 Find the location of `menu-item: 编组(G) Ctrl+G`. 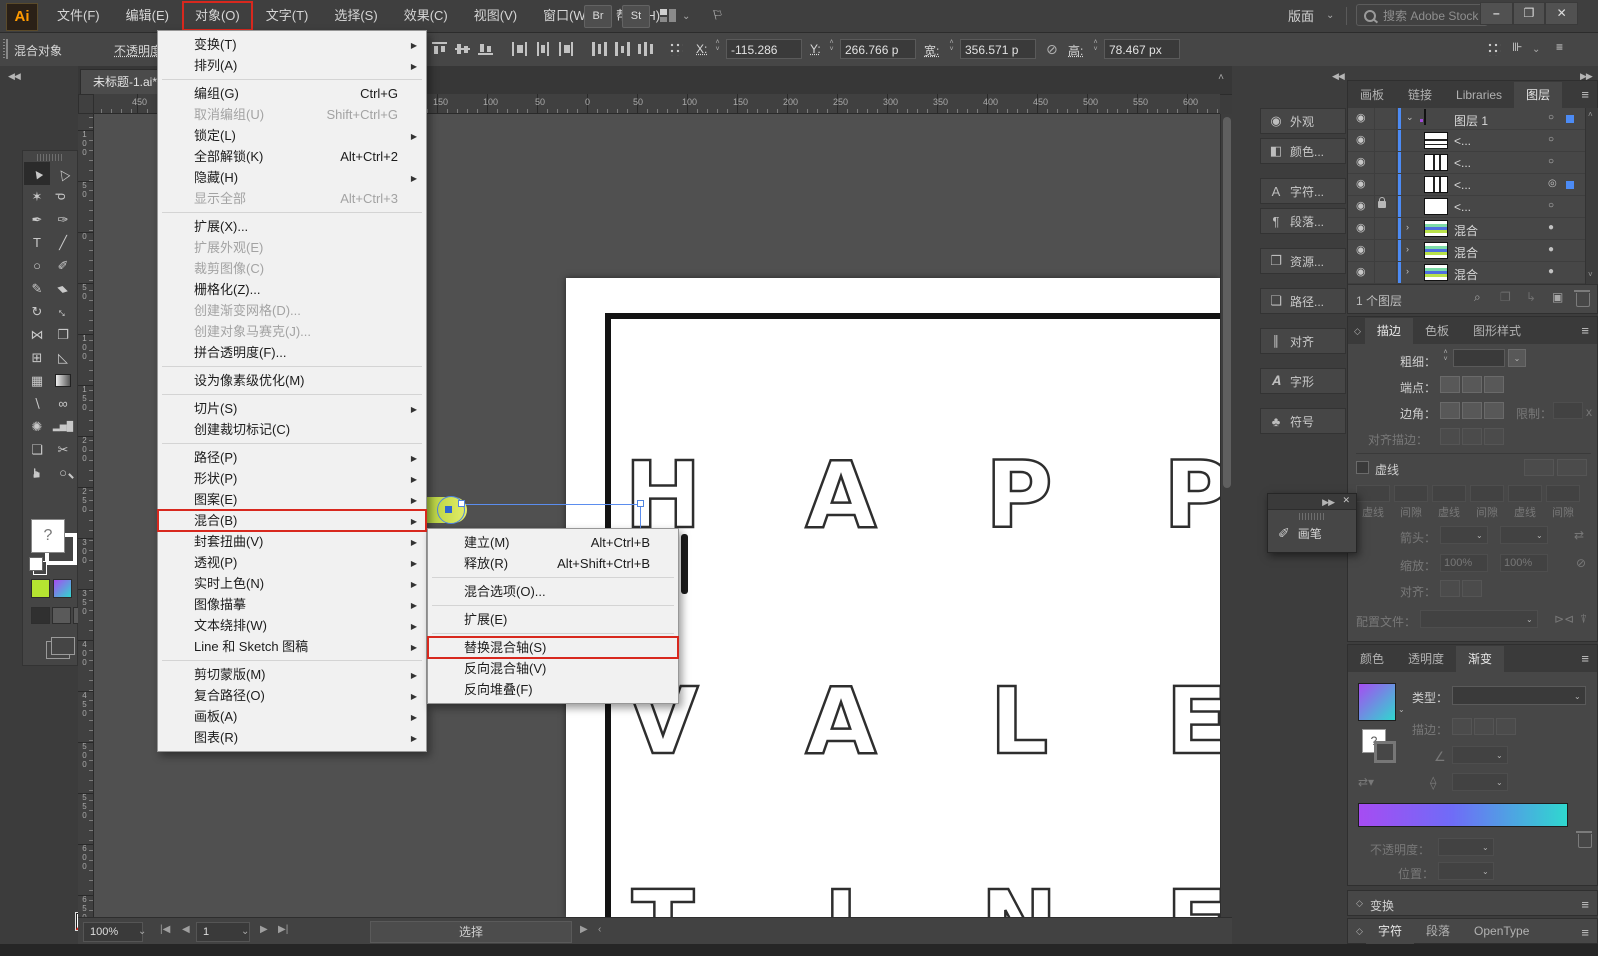

menu-item: 编组(G) Ctrl+G is located at coordinates (292, 93).